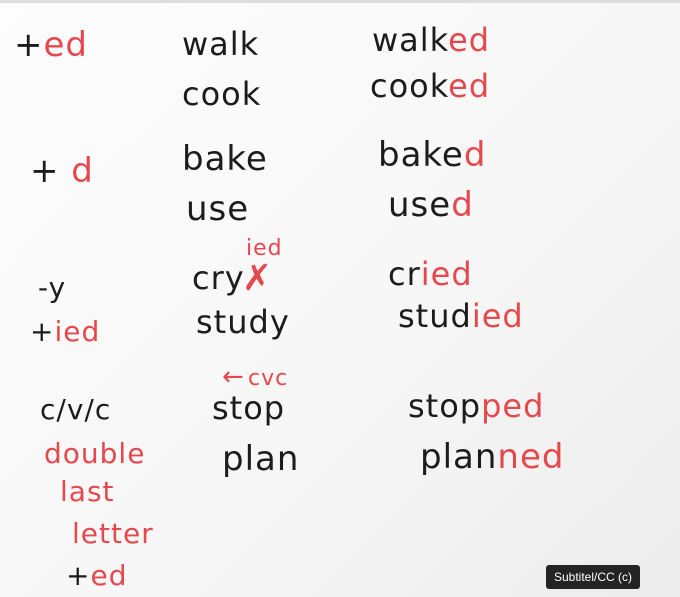  Describe the element at coordinates (77, 331) in the screenshot. I see `rule-suffix: ied` at that location.